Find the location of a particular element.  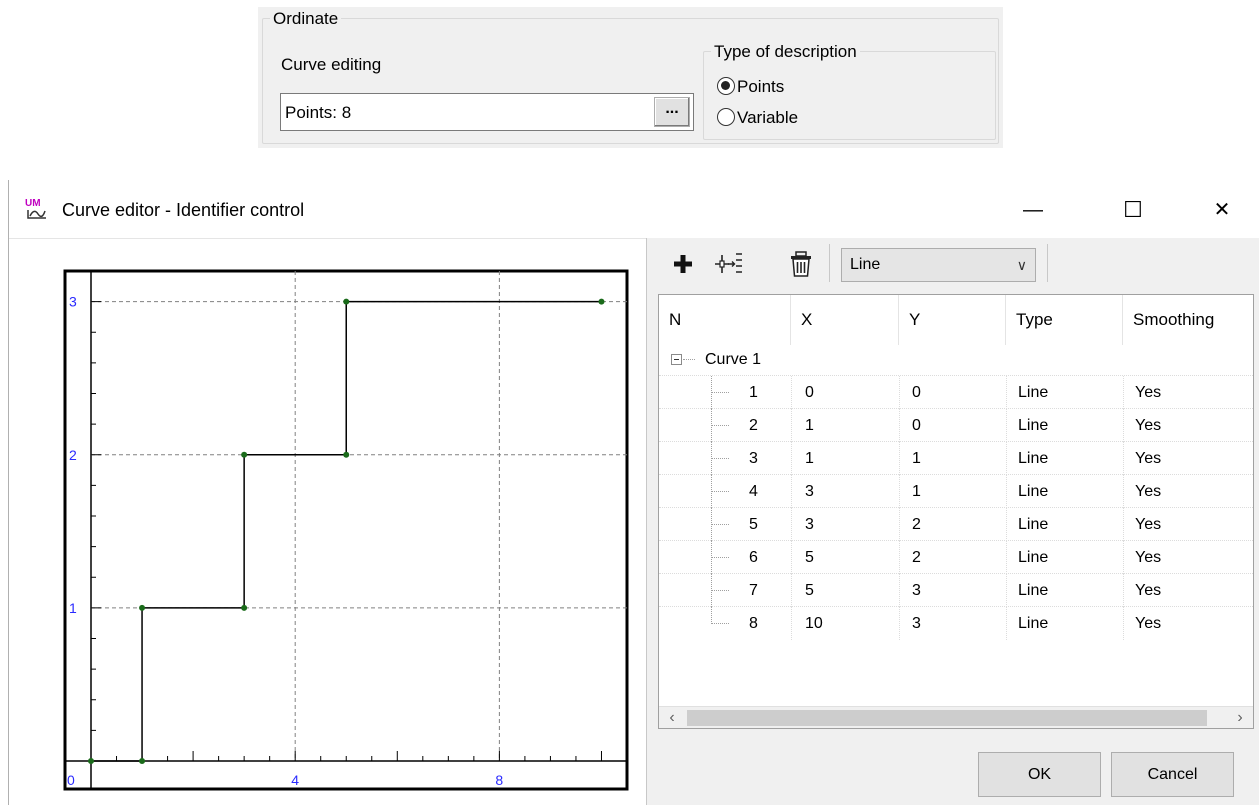

segment-type-select: Line ∨ is located at coordinates (938, 265).